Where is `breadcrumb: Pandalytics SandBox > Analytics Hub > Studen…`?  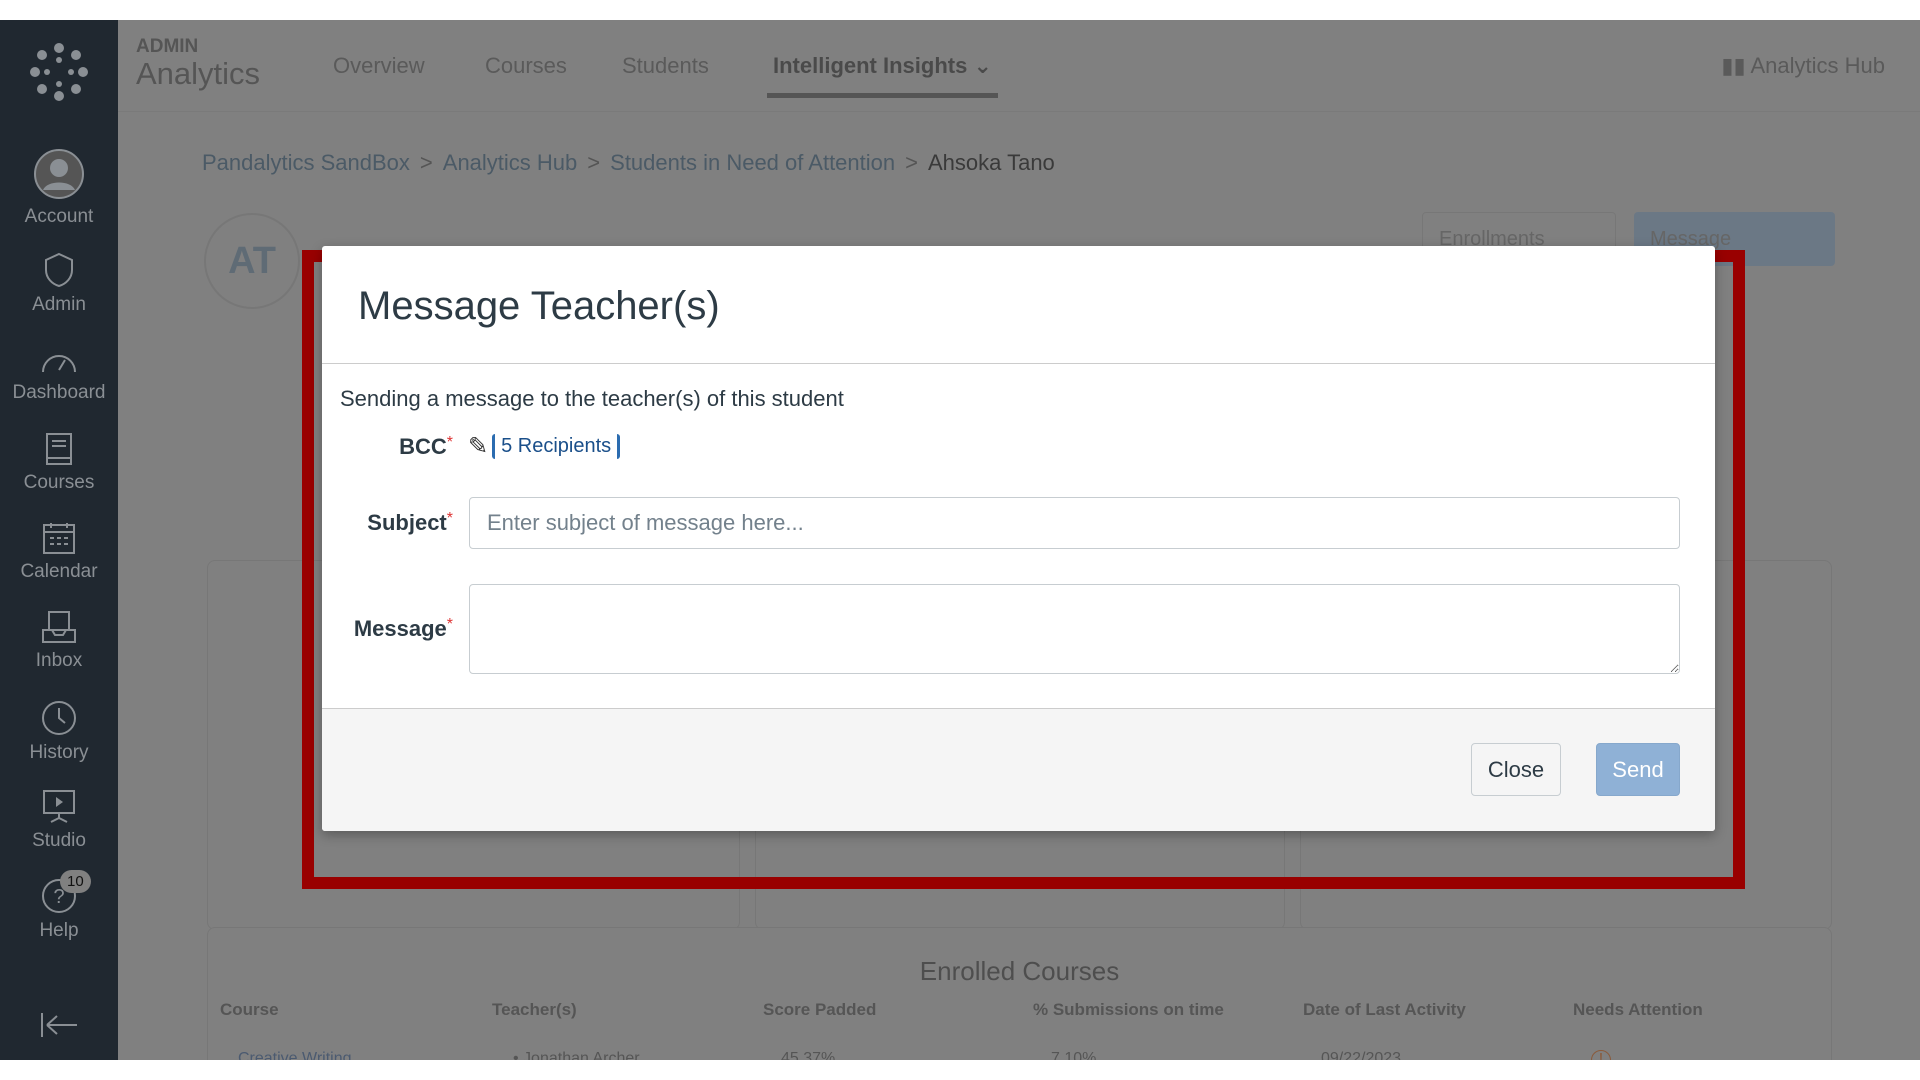 breadcrumb: Pandalytics SandBox > Analytics Hub > Studen… is located at coordinates (628, 163).